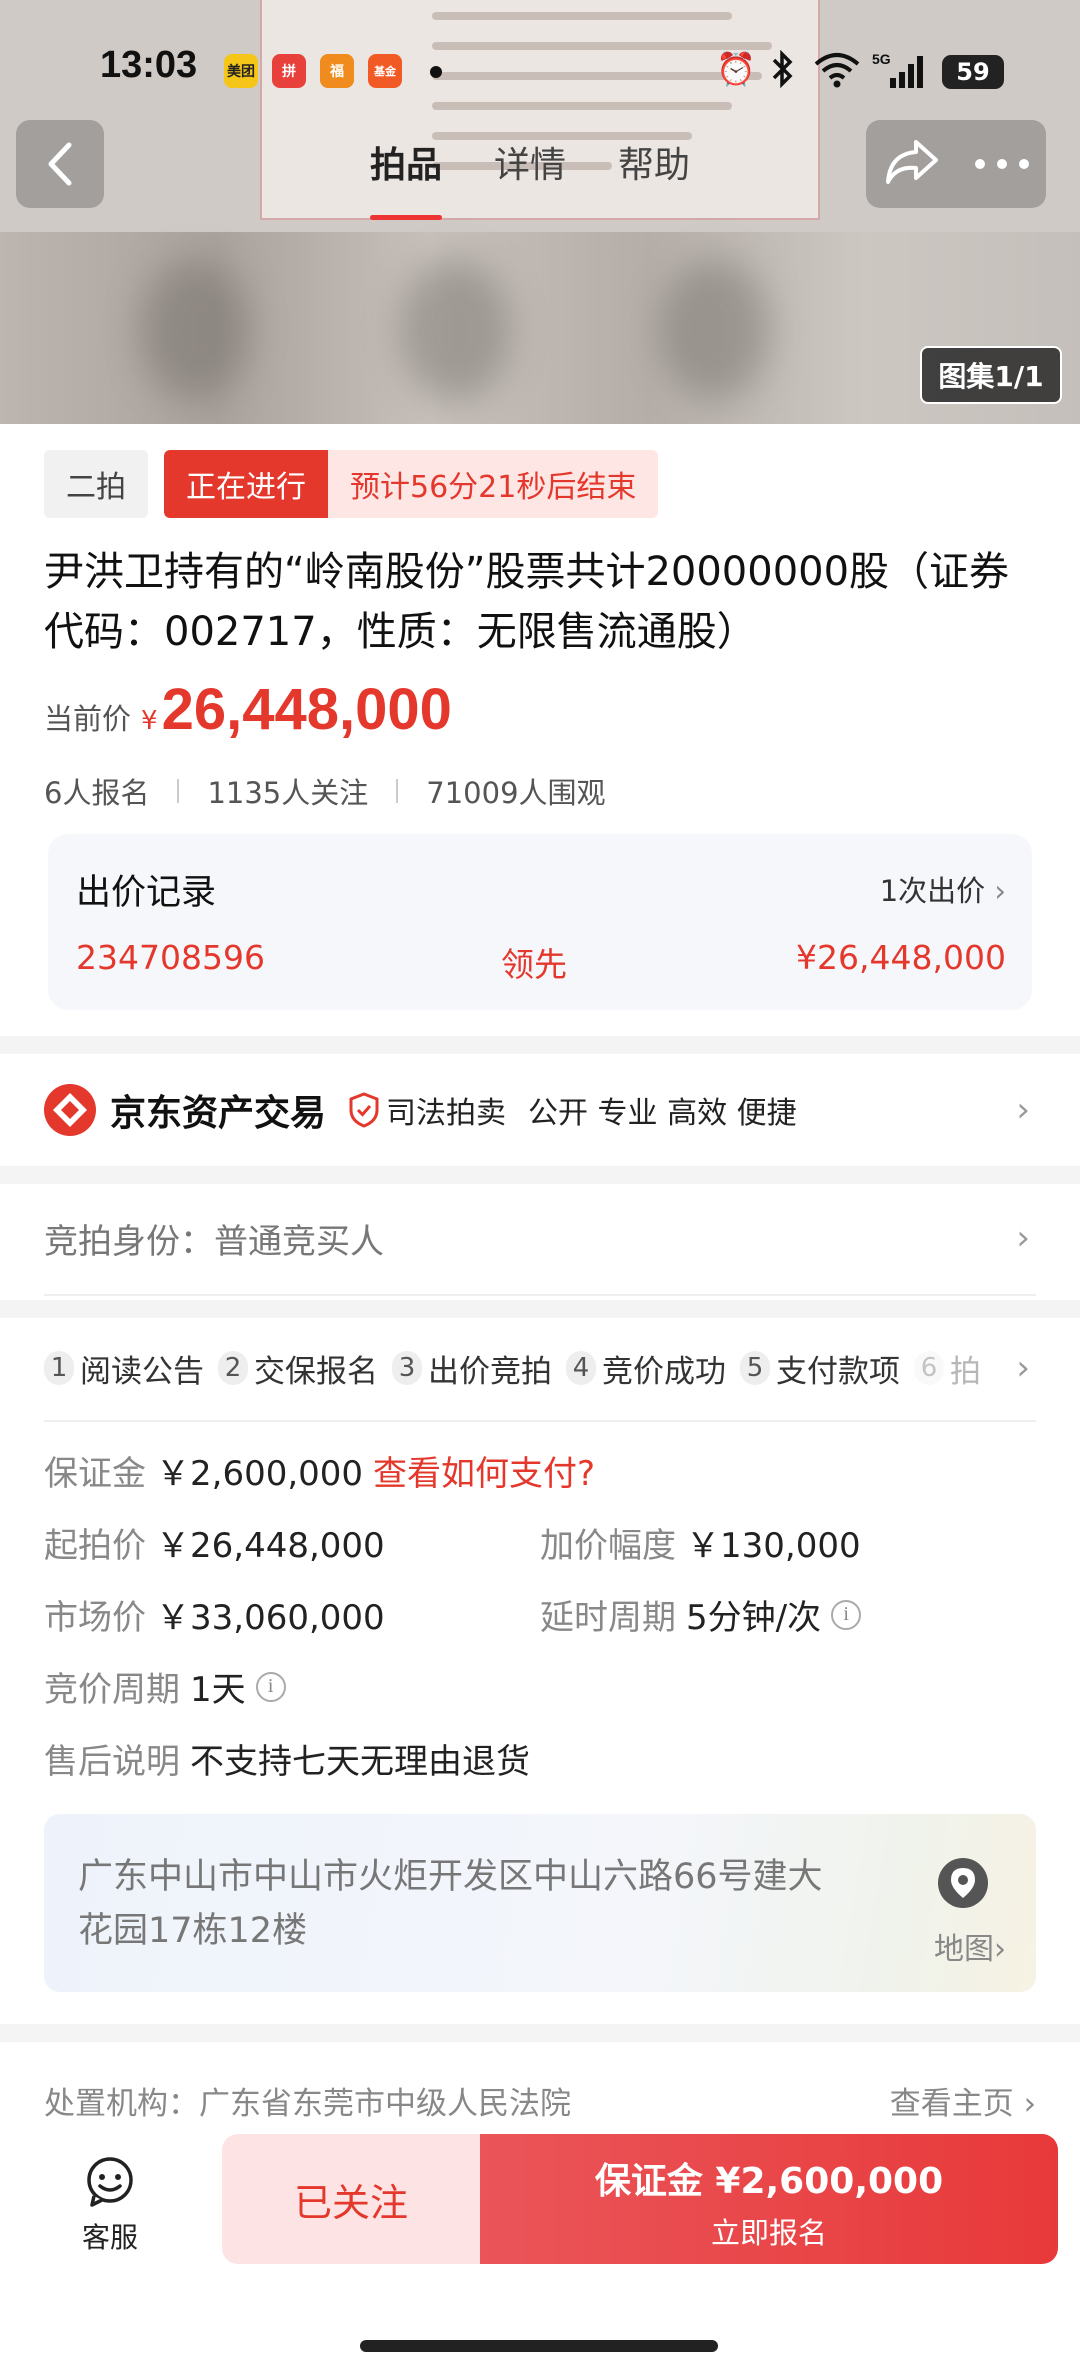 The width and height of the screenshot is (1080, 2373). Describe the element at coordinates (540, 1295) in the screenshot. I see `row-divider` at that location.